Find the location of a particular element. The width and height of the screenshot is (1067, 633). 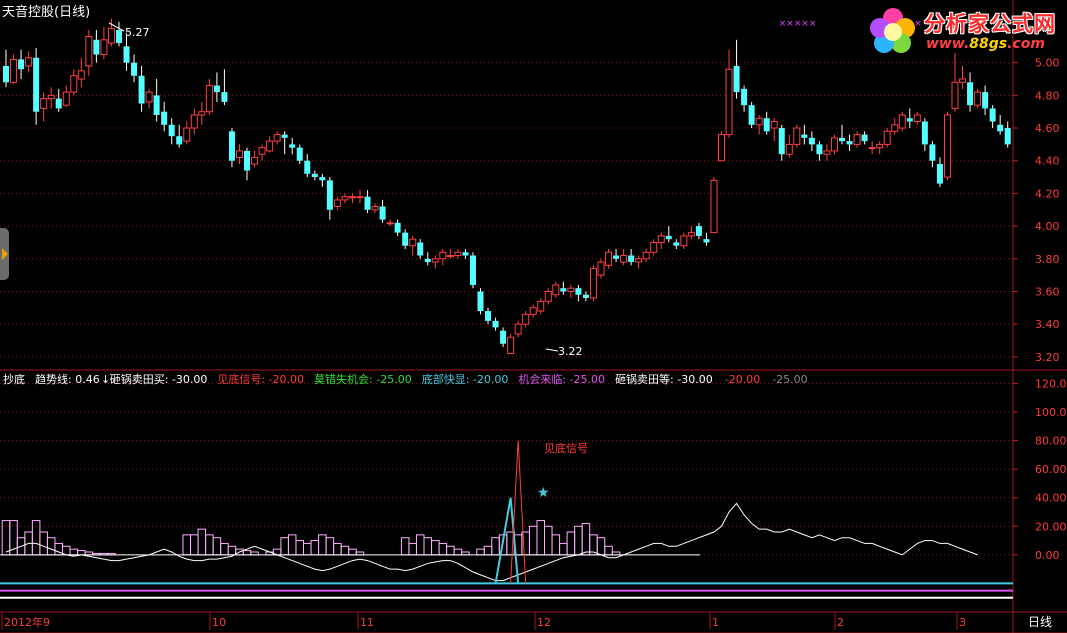

brand-url: www.88gs.com is located at coordinates (985, 44).